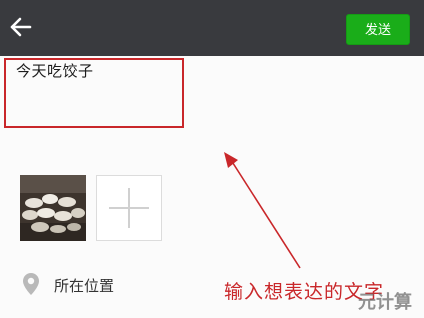  What do you see at coordinates (378, 29) in the screenshot?
I see `send-button: 发送` at bounding box center [378, 29].